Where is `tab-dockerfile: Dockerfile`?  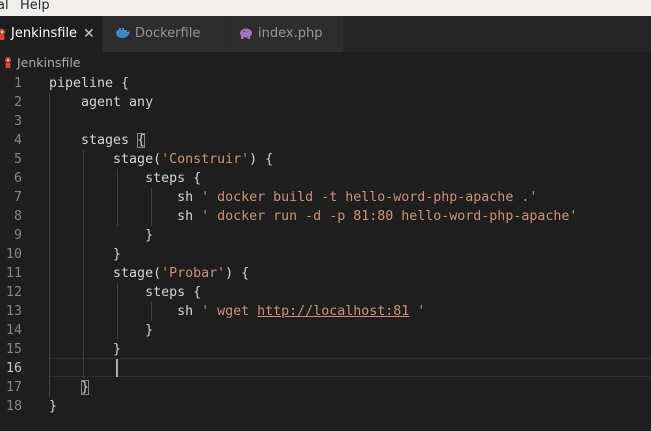 tab-dockerfile: Dockerfile is located at coordinates (164, 34).